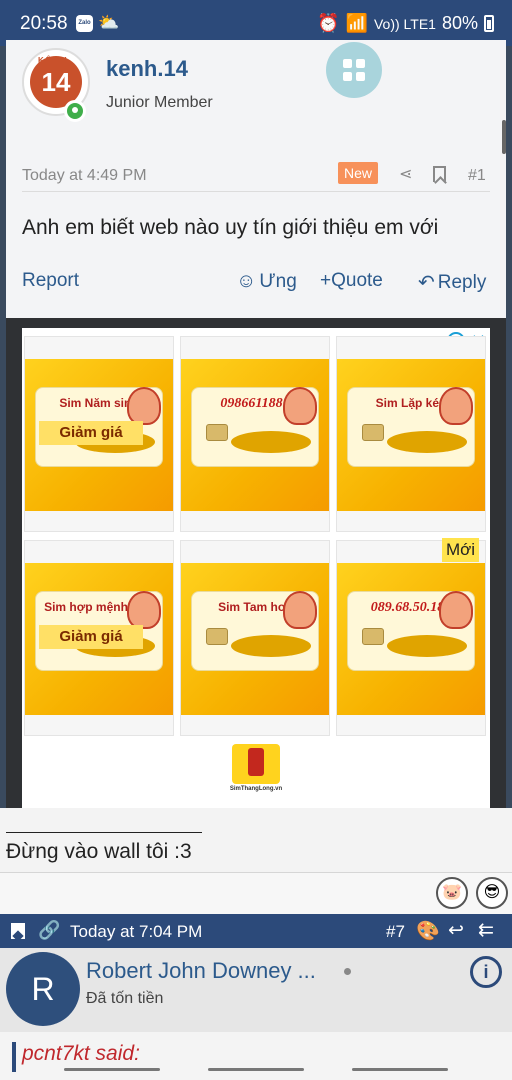 The width and height of the screenshot is (512, 1080). What do you see at coordinates (256, 931) in the screenshot?
I see `post-header-bar: 🔗 Today at 7:04 PM #7 🎨 ↩ ⇇` at bounding box center [256, 931].